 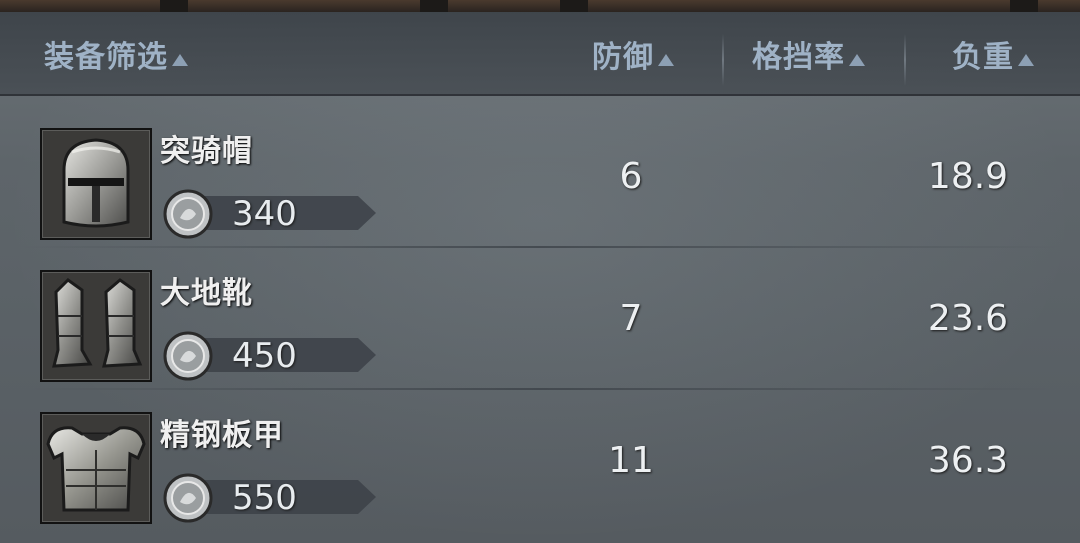 I want to click on weight-label: 负重, so click(x=983, y=57).